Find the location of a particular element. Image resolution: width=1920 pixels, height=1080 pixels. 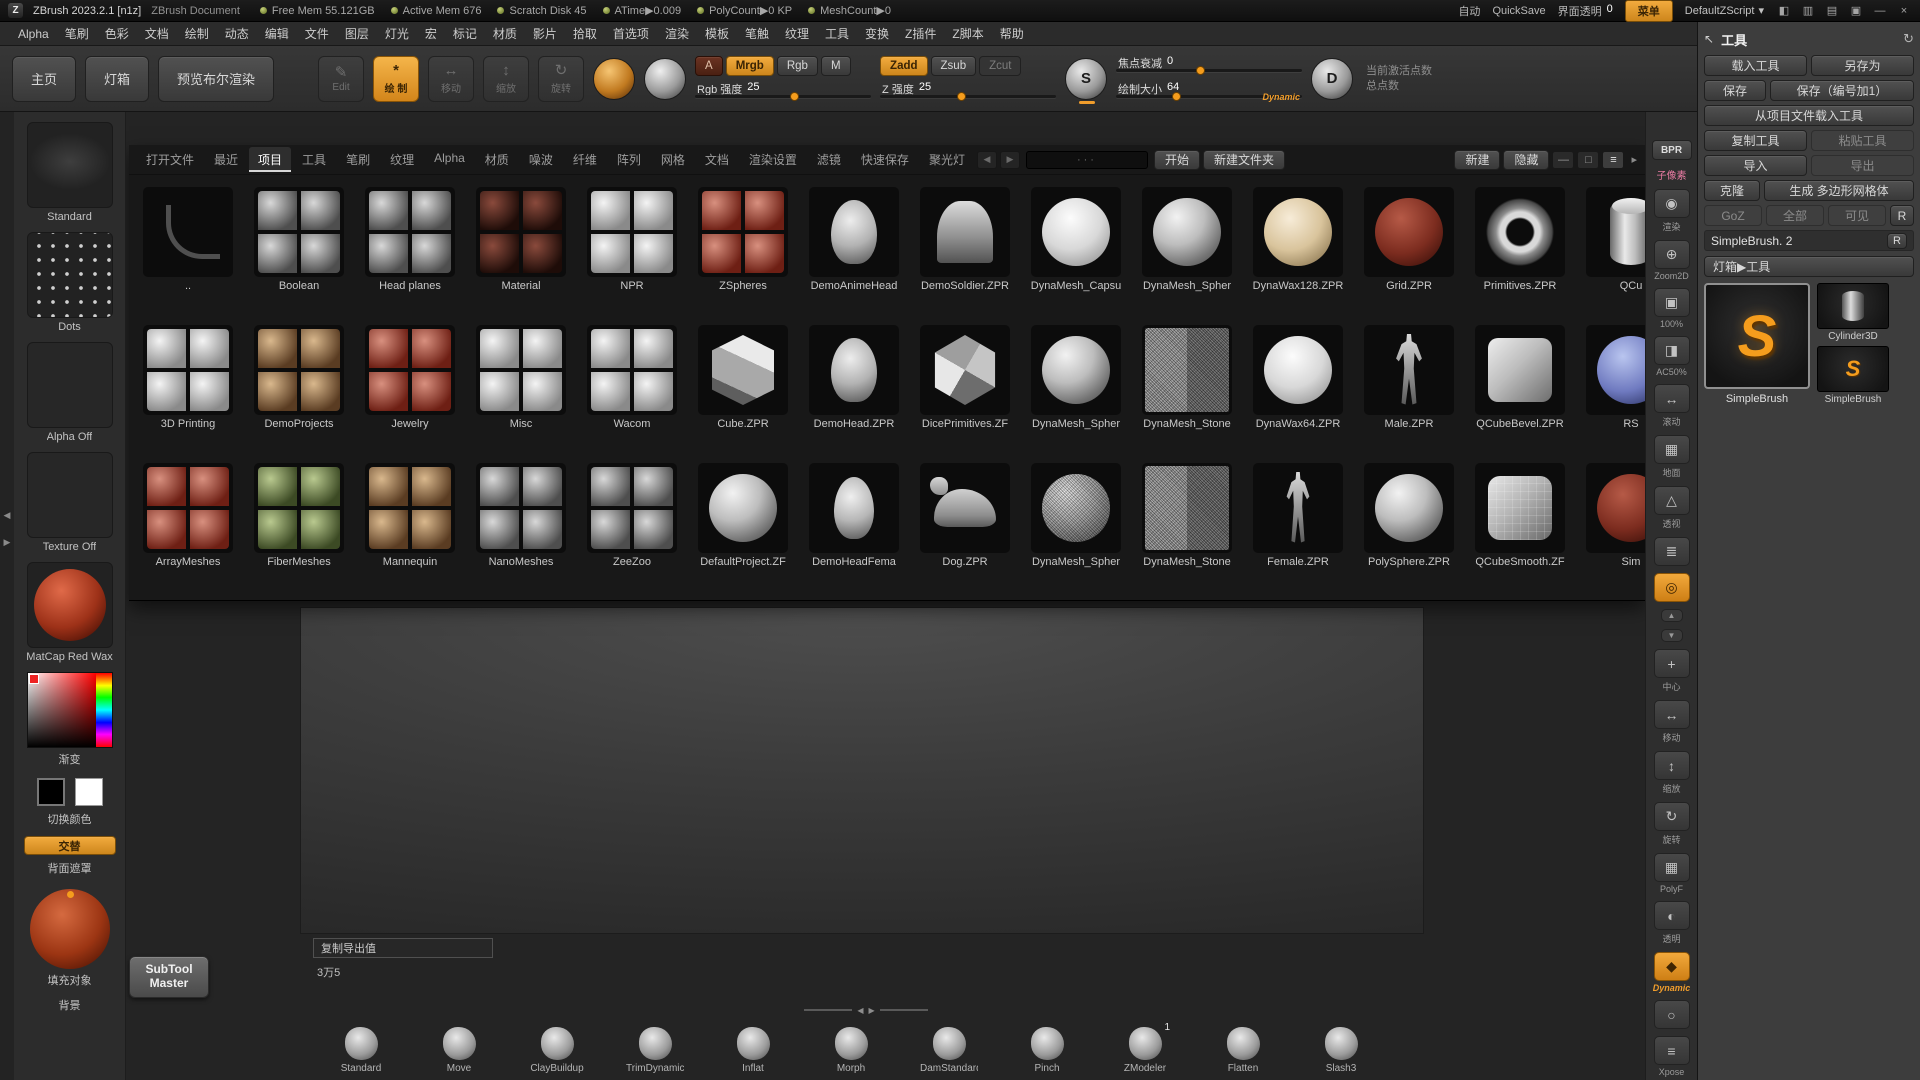

view-thumbnails-button: □ is located at coordinates (1588, 159).